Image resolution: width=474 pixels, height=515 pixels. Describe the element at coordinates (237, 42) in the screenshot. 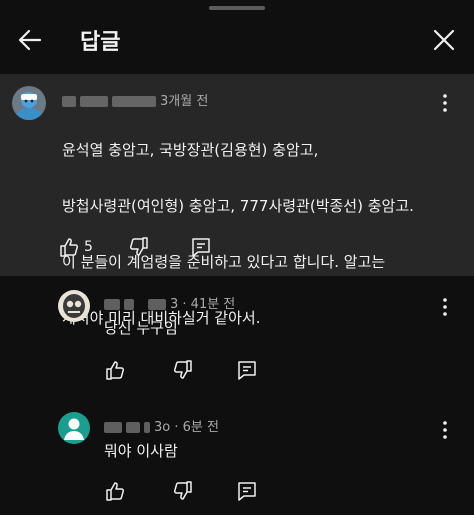

I see `header: 답글` at that location.